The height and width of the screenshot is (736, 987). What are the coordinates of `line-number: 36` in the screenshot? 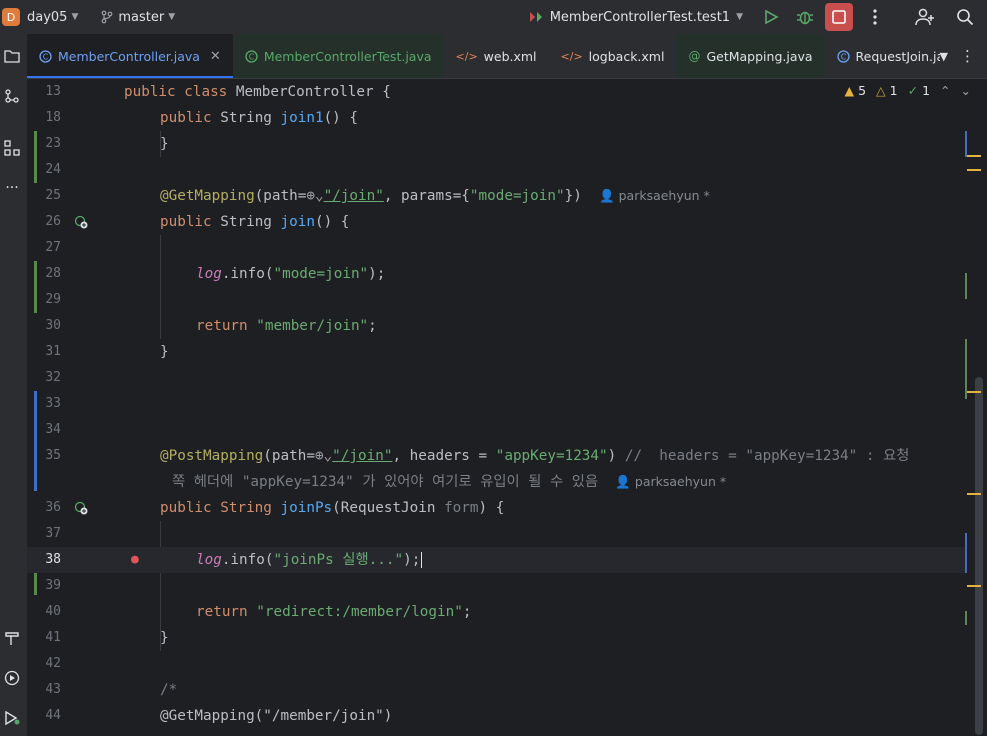 It's located at (44, 508).